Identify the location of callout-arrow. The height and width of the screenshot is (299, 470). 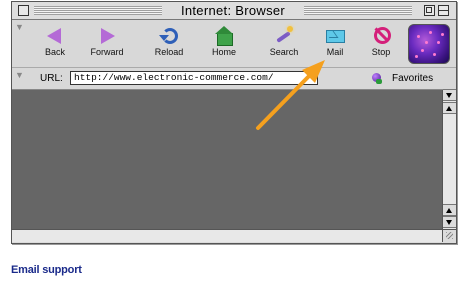
(290, 95).